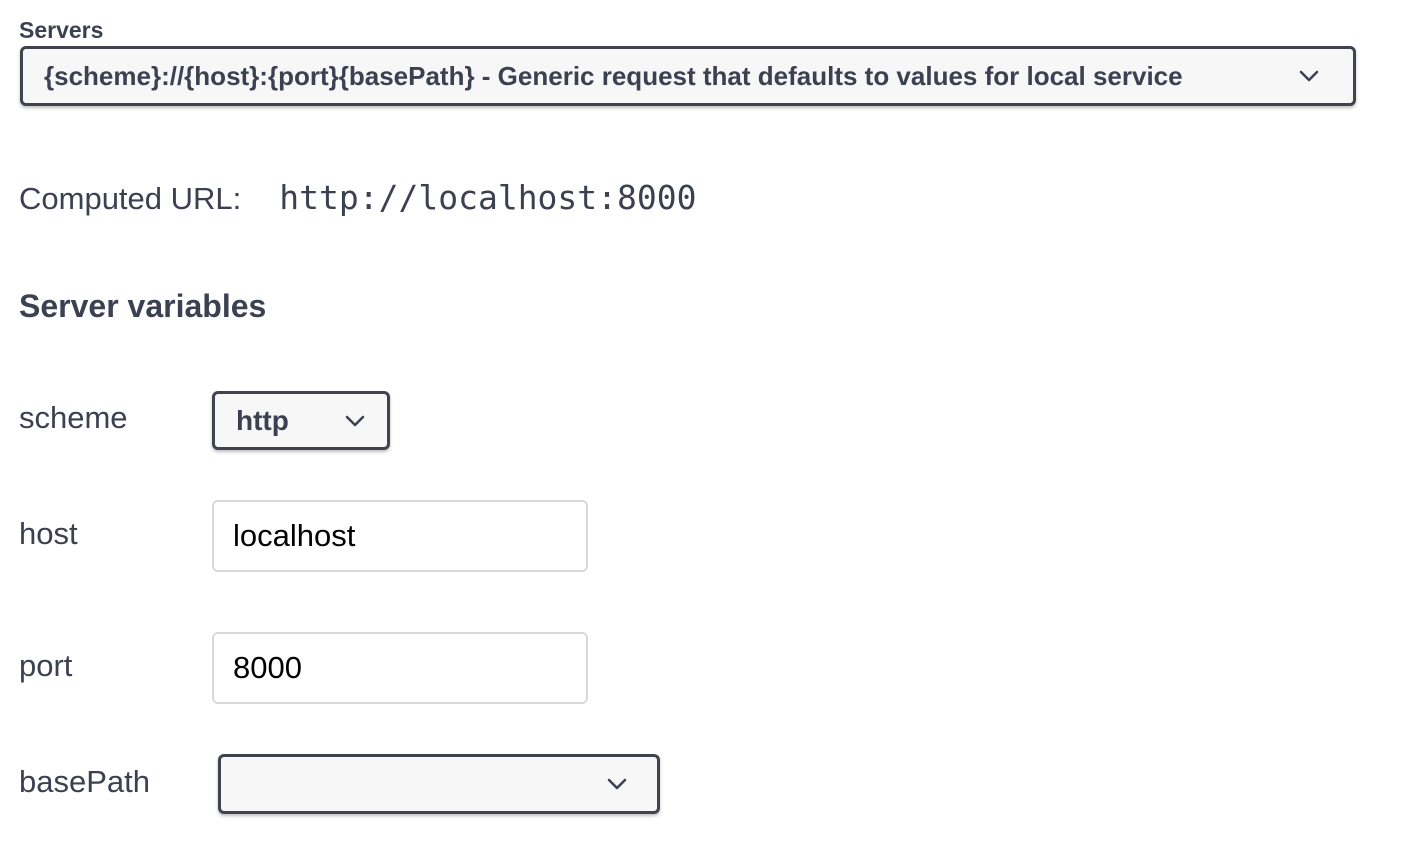  What do you see at coordinates (143, 306) in the screenshot?
I see `server-variables-title: Server variables` at bounding box center [143, 306].